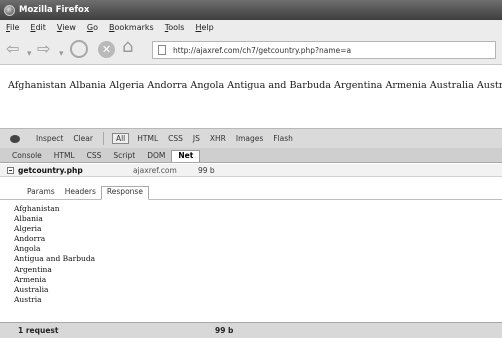  What do you see at coordinates (251, 191) in the screenshot?
I see `request-detail-tabs: Params Headers Response` at bounding box center [251, 191].